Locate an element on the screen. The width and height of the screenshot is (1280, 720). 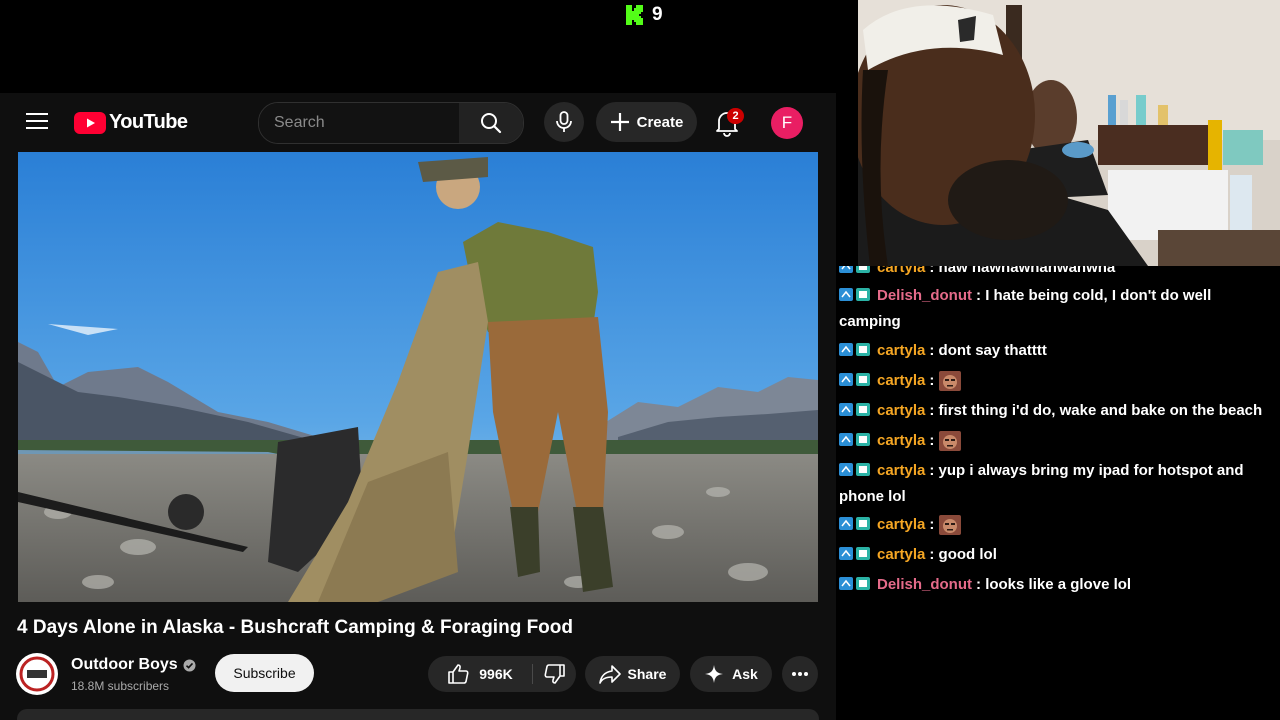
youtube-logo: YouTube is located at coordinates (131, 122).